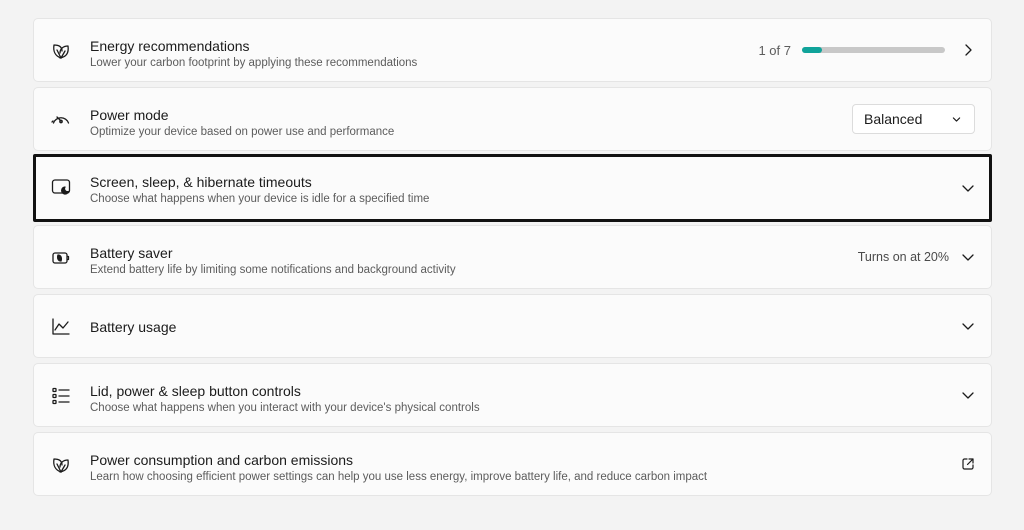 This screenshot has height=530, width=1024. What do you see at coordinates (61, 396) in the screenshot?
I see `list-icon` at bounding box center [61, 396].